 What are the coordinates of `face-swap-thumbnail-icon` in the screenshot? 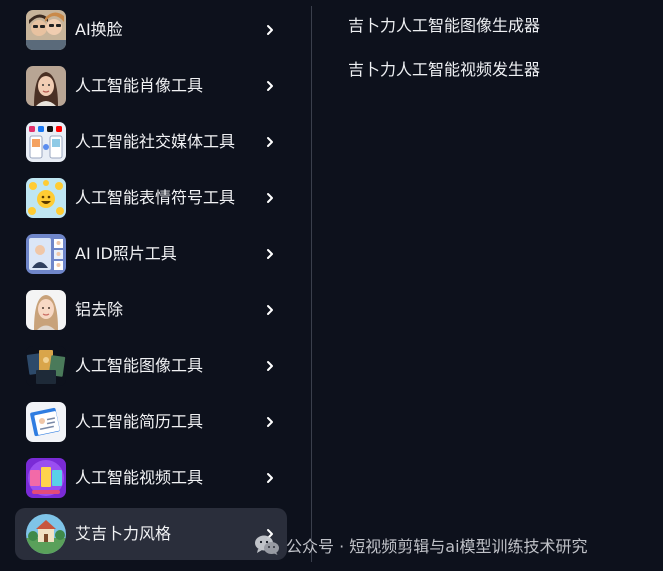 It's located at (46, 30).